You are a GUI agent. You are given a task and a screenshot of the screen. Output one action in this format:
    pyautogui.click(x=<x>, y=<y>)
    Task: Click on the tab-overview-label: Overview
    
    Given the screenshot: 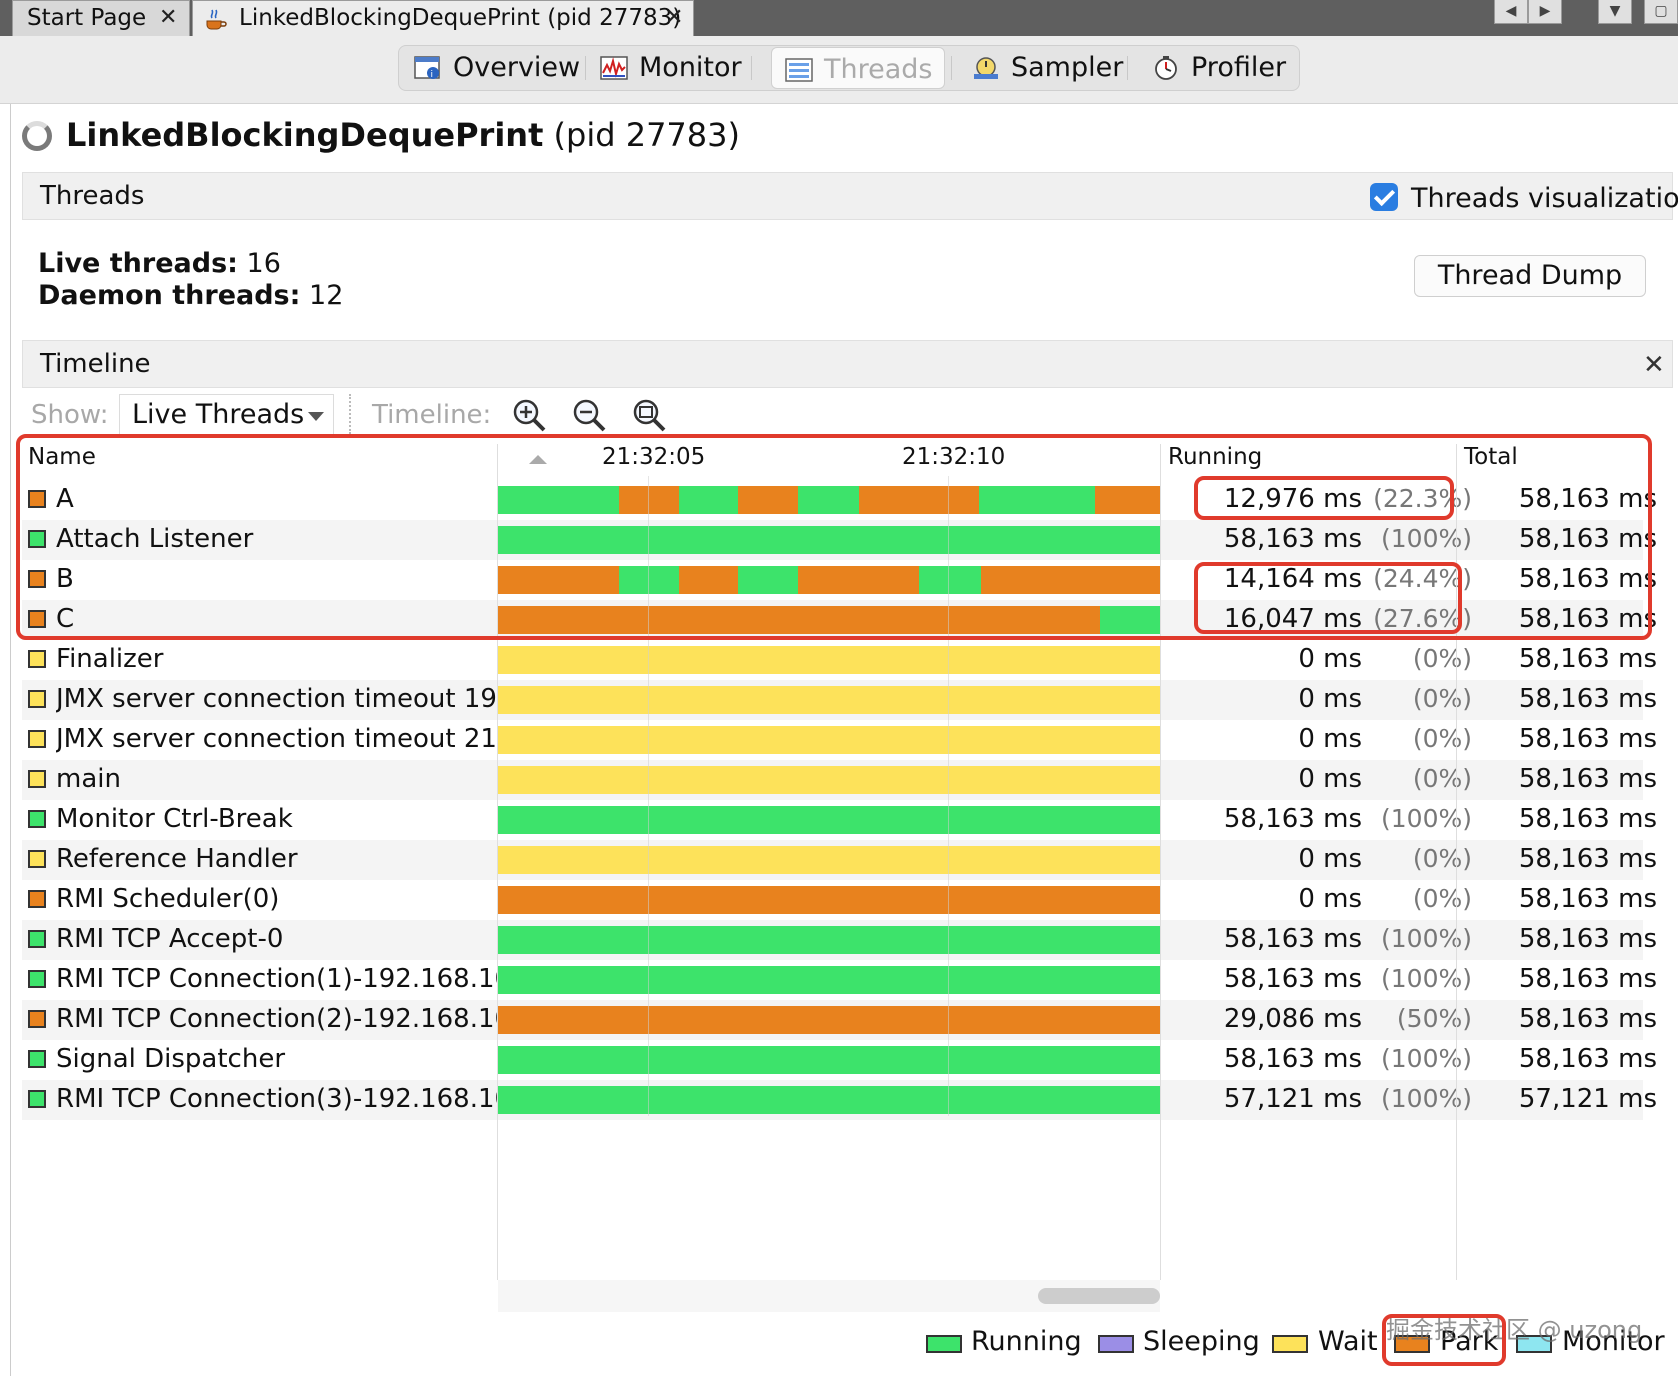 What is the action you would take?
    pyautogui.click(x=517, y=67)
    